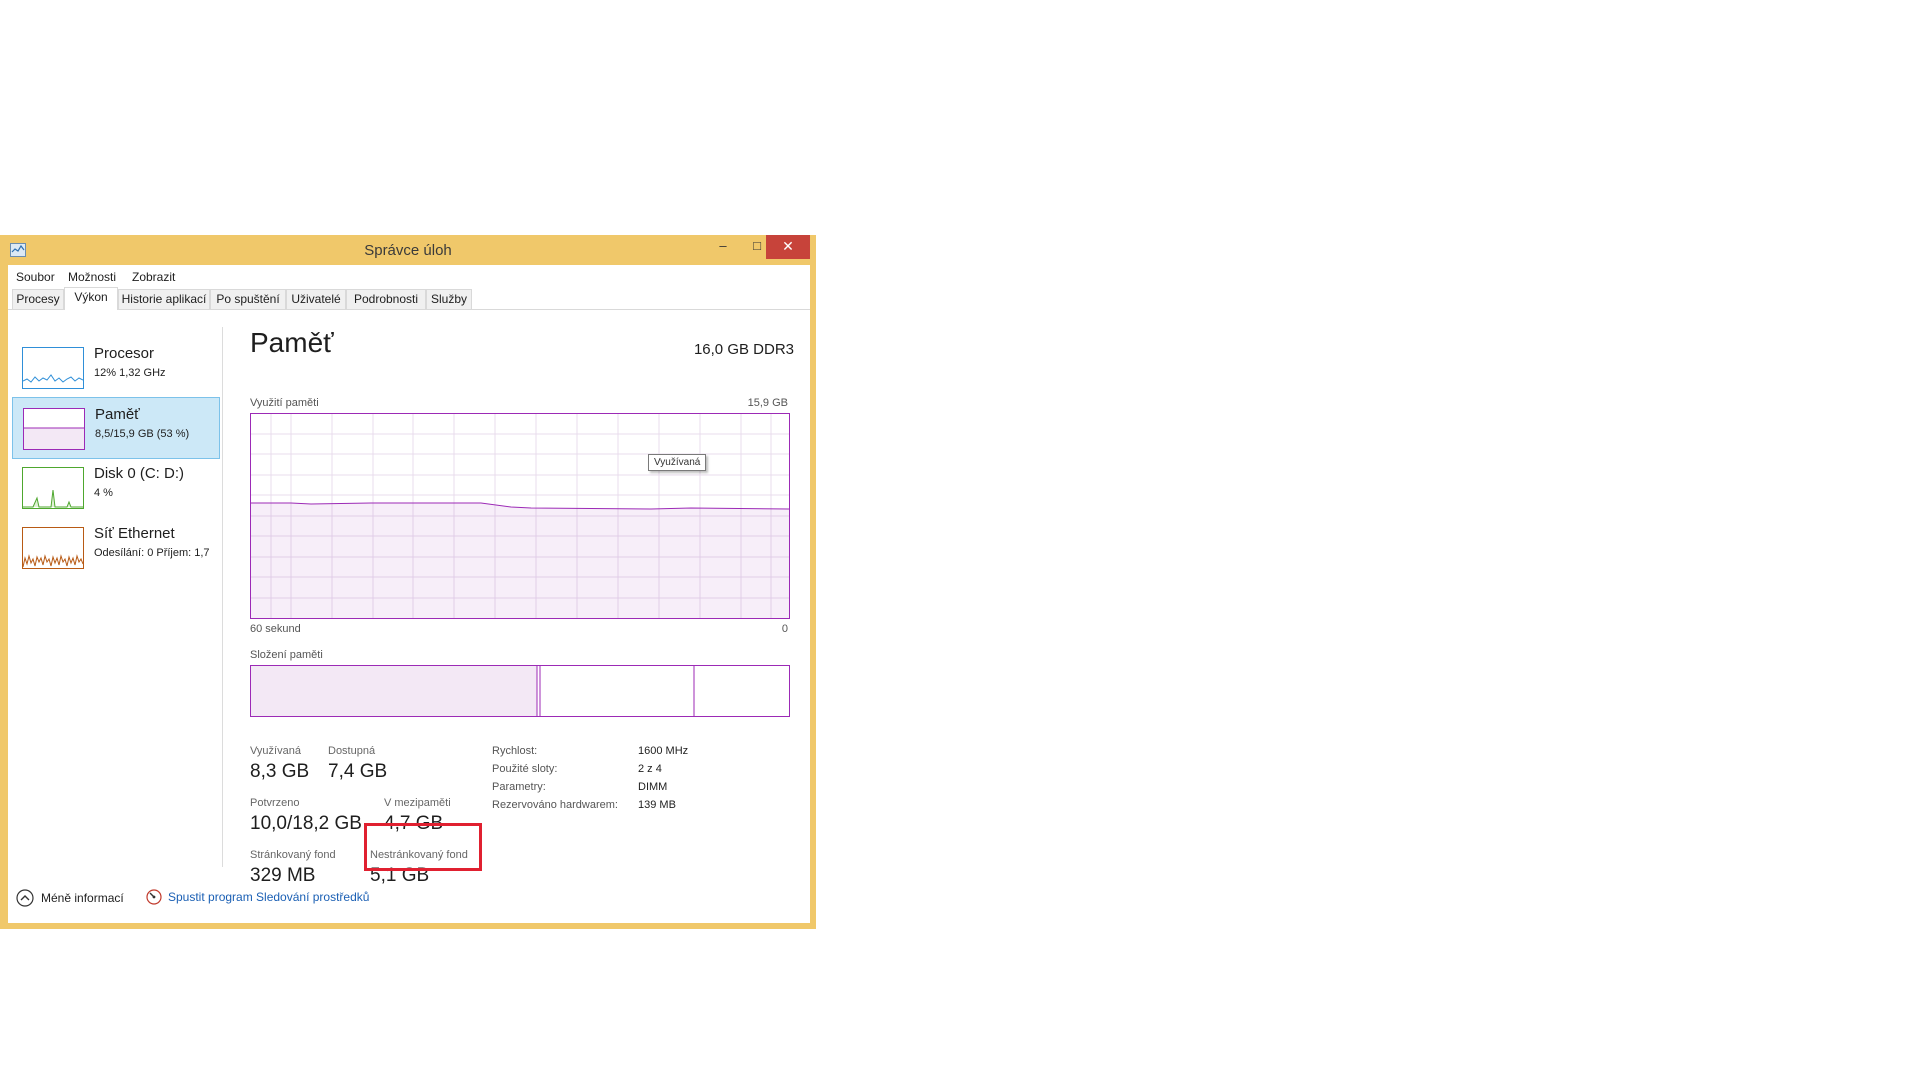  Describe the element at coordinates (292, 342) in the screenshot. I see `page-title: Paměť` at that location.